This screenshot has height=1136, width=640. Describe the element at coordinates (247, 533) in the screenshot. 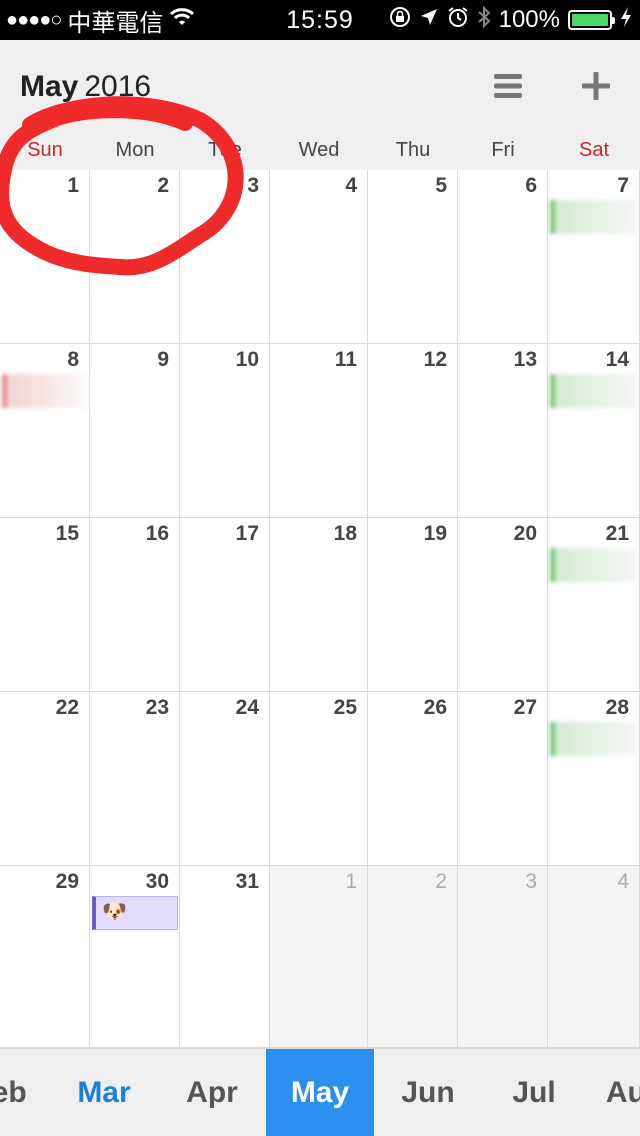

I see `day-number: 17` at that location.